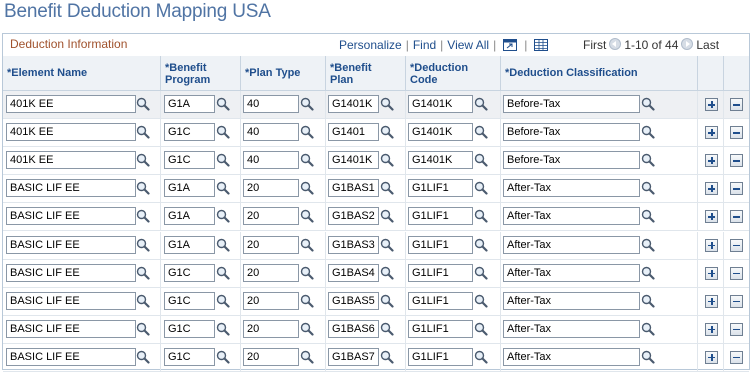  I want to click on column-header-deduction-classification: *Deduction Classification, so click(599, 73).